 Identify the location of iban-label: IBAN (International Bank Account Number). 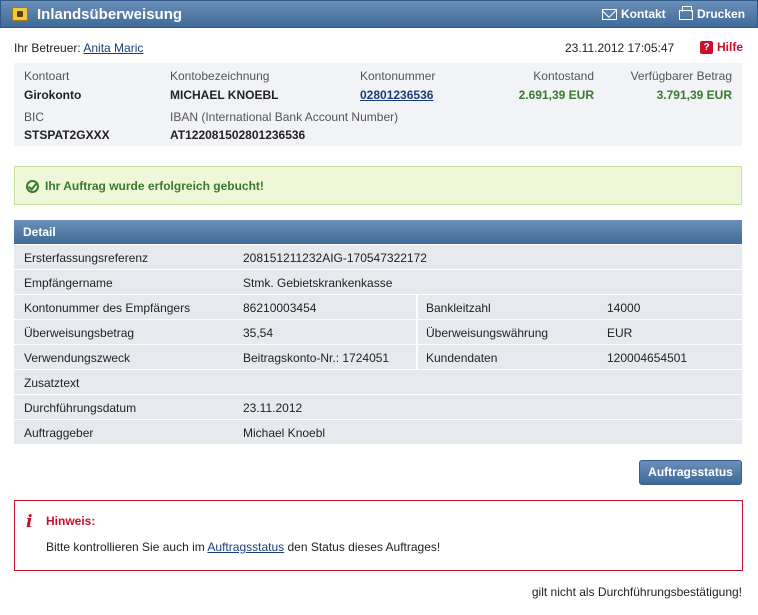
(284, 117).